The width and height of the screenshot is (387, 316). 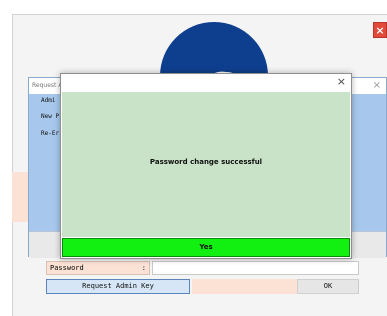 What do you see at coordinates (206, 247) in the screenshot?
I see `yes-button: Yes` at bounding box center [206, 247].